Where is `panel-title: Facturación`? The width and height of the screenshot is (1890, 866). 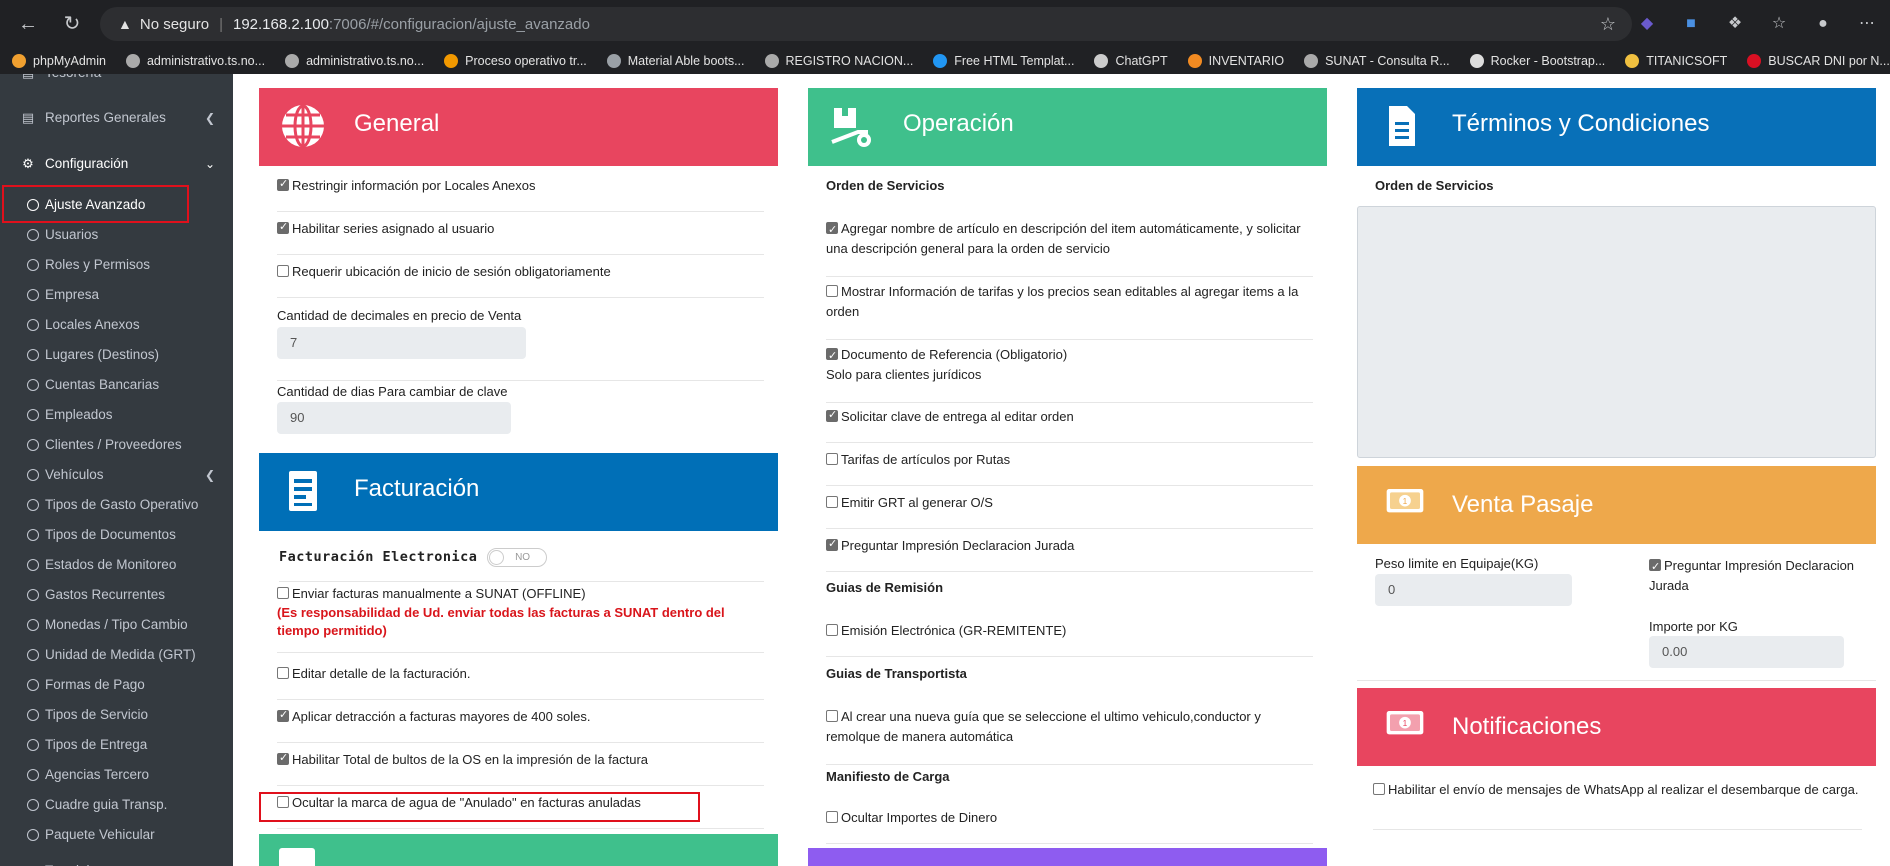
panel-title: Facturación is located at coordinates (417, 488).